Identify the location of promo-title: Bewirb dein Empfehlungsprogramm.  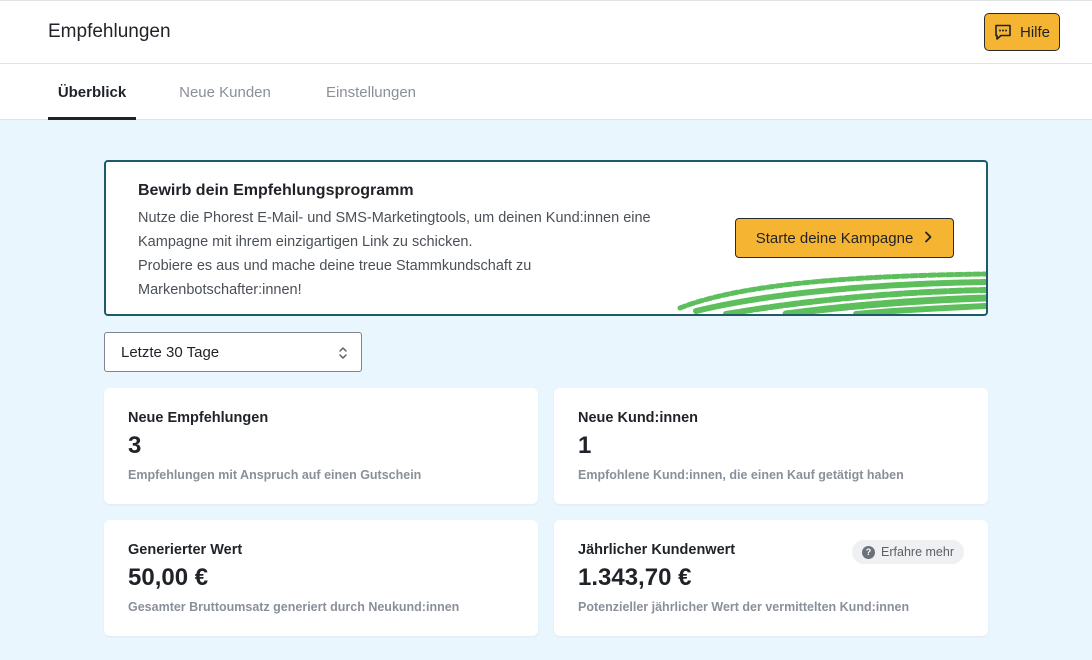
(276, 190).